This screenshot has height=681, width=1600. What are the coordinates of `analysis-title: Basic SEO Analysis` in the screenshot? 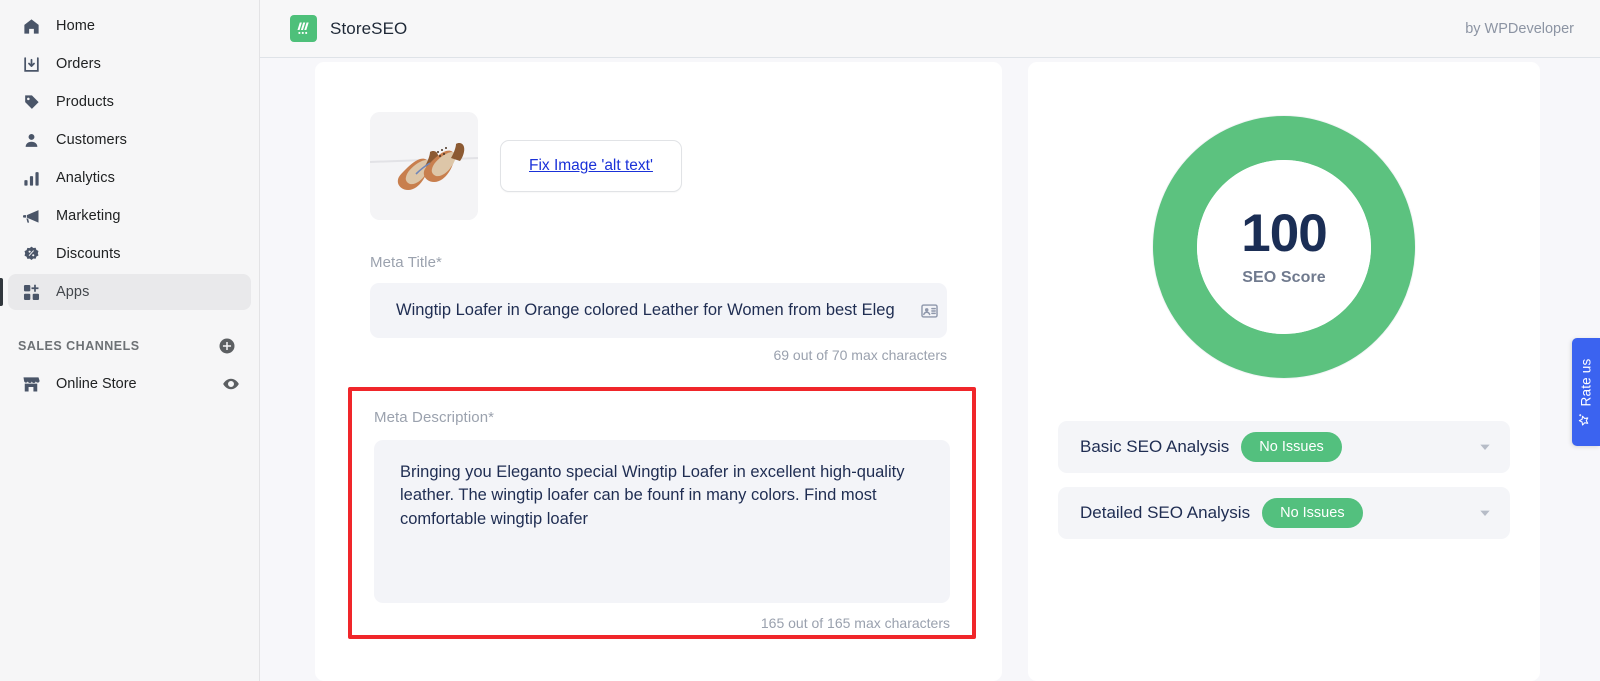 It's located at (1155, 446).